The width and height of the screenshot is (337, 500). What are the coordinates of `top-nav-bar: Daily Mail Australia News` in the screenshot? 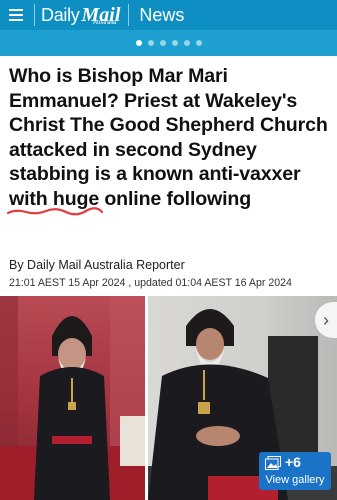 It's located at (168, 15).